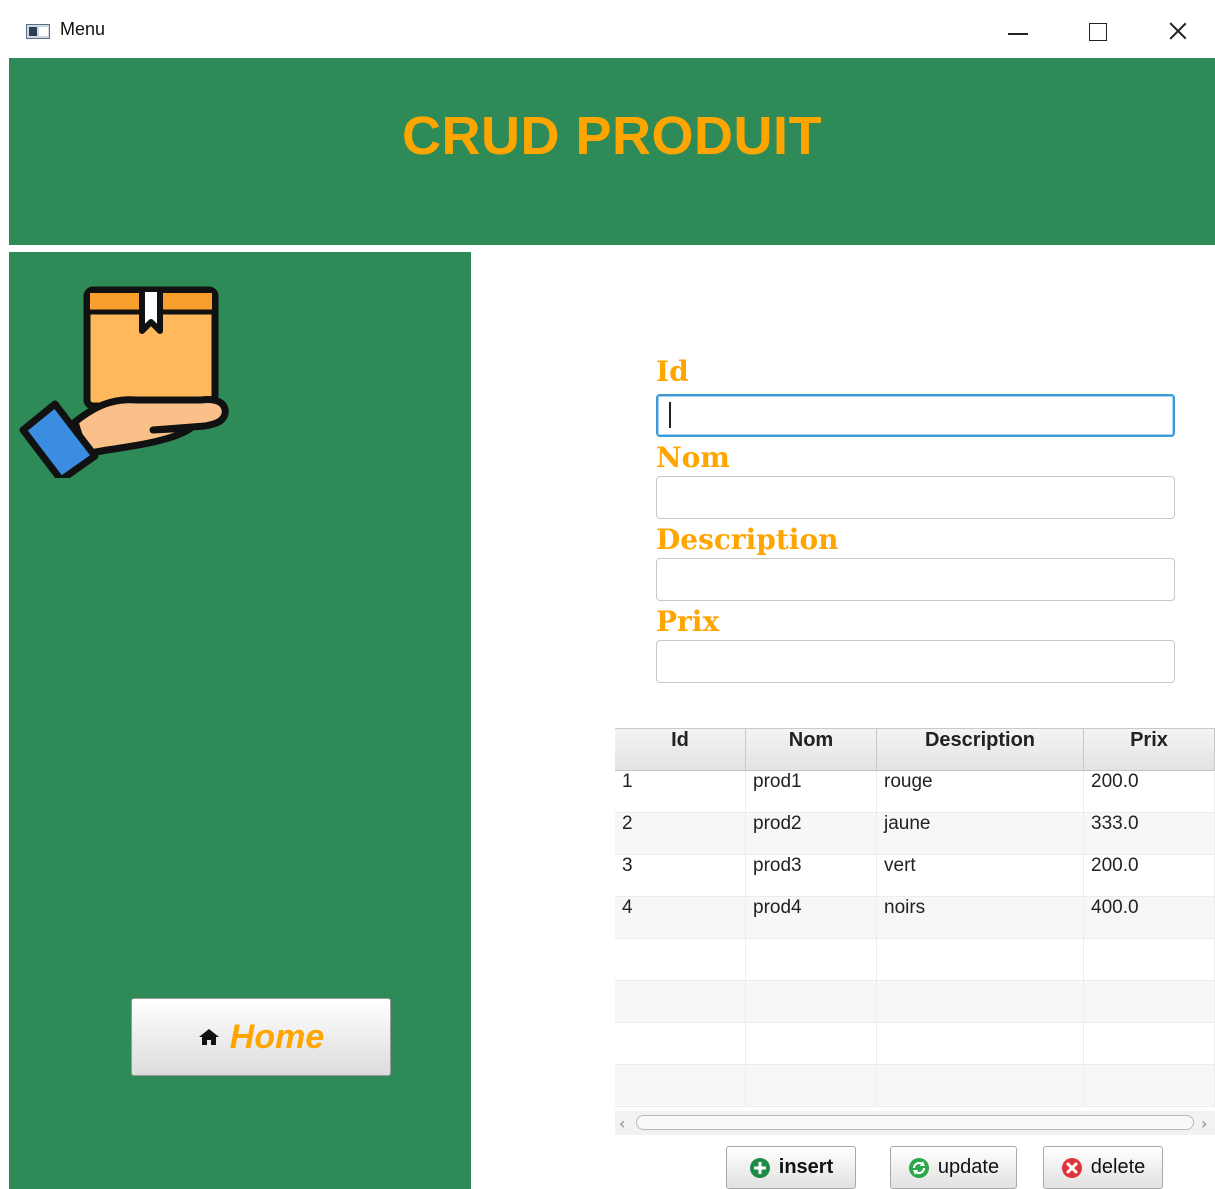 The image size is (1215, 1189). I want to click on table-row: 2 prod2 jaune 333.0, so click(915, 834).